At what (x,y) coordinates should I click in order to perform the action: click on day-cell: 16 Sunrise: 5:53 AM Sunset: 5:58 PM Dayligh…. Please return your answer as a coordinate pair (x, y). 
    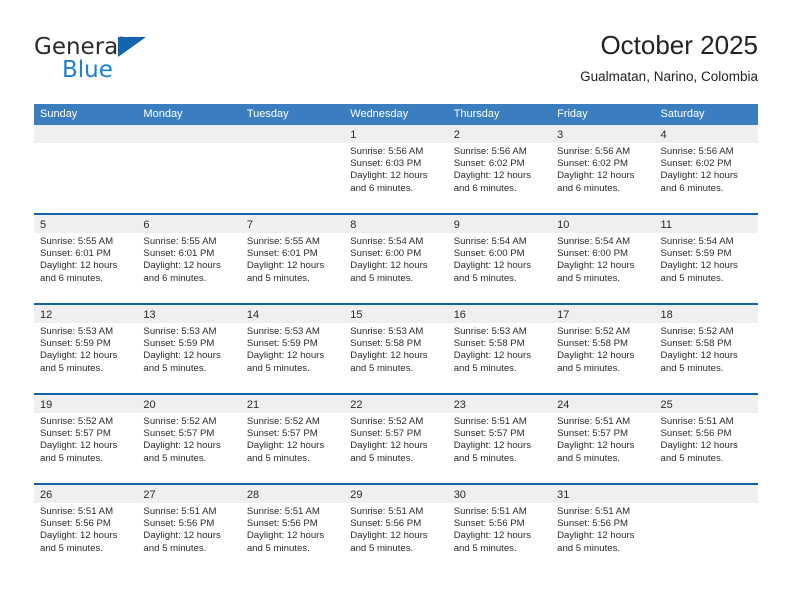
    Looking at the image, I should click on (499, 349).